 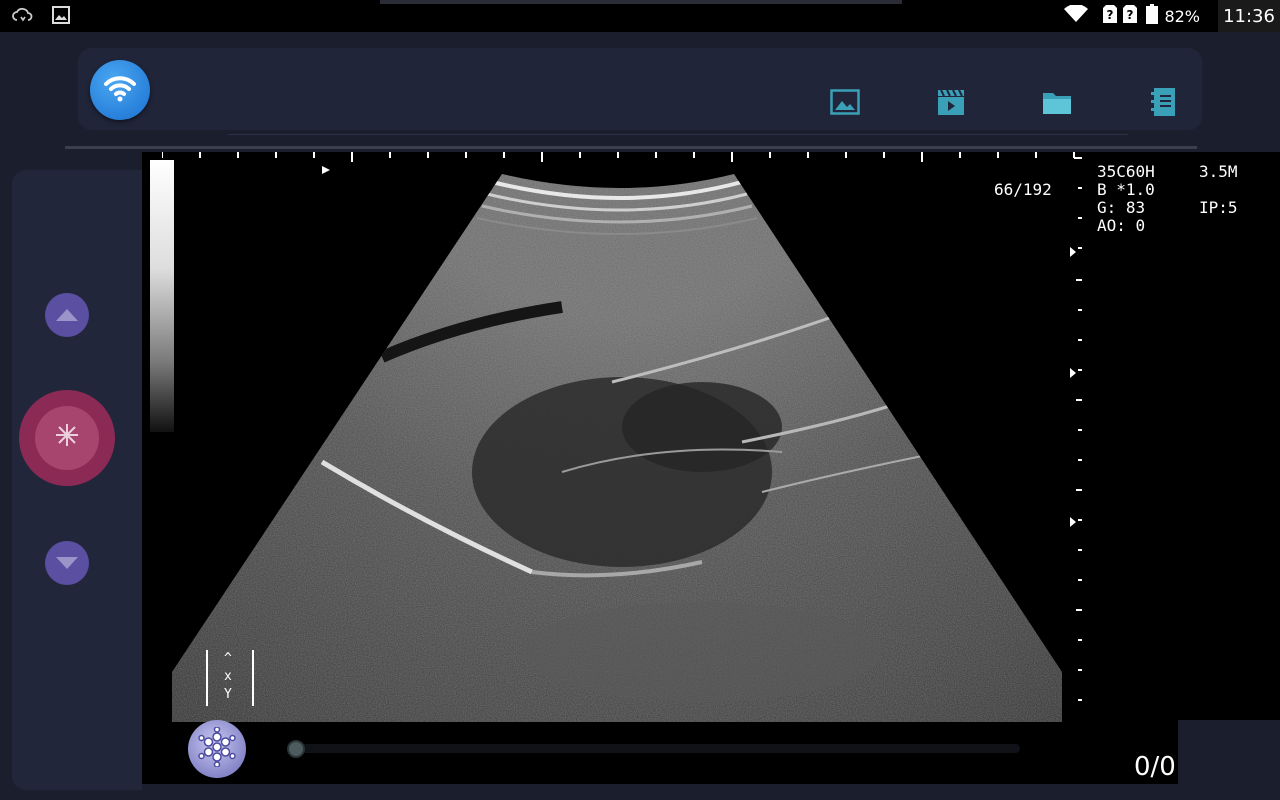 I want to click on cine-progress-track, so click(x=655, y=748).